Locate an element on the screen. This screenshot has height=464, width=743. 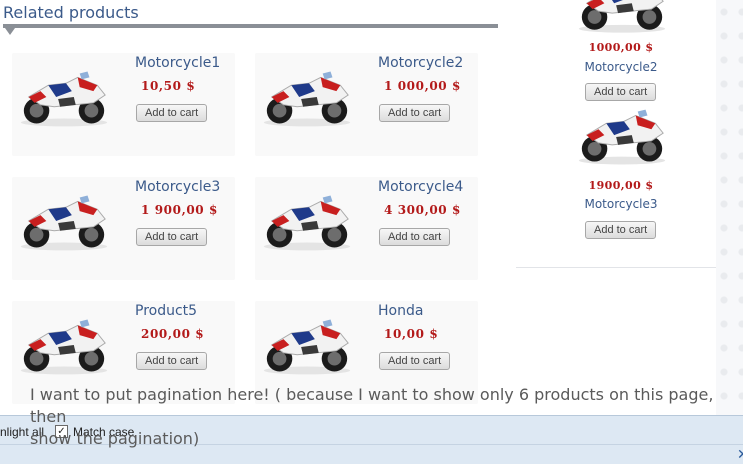
sidebar-product-name-link: Motorcycle2 is located at coordinates (621, 67).